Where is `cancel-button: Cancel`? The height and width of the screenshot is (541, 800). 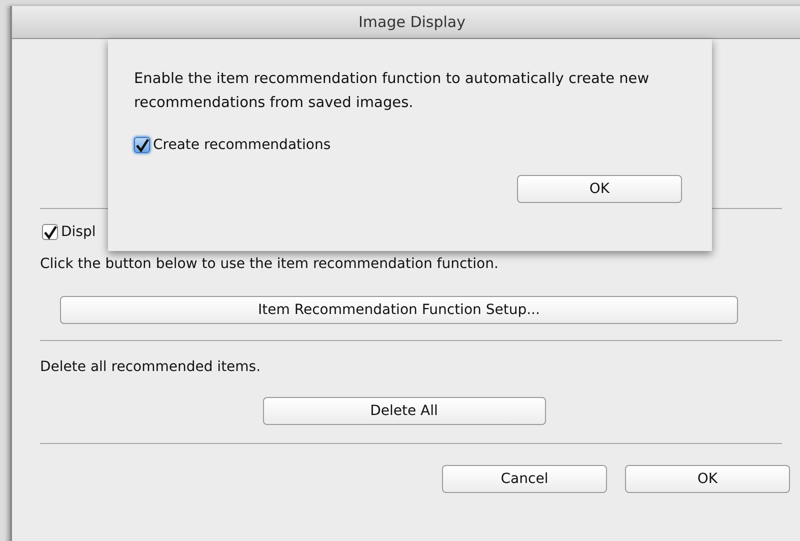 cancel-button: Cancel is located at coordinates (524, 479).